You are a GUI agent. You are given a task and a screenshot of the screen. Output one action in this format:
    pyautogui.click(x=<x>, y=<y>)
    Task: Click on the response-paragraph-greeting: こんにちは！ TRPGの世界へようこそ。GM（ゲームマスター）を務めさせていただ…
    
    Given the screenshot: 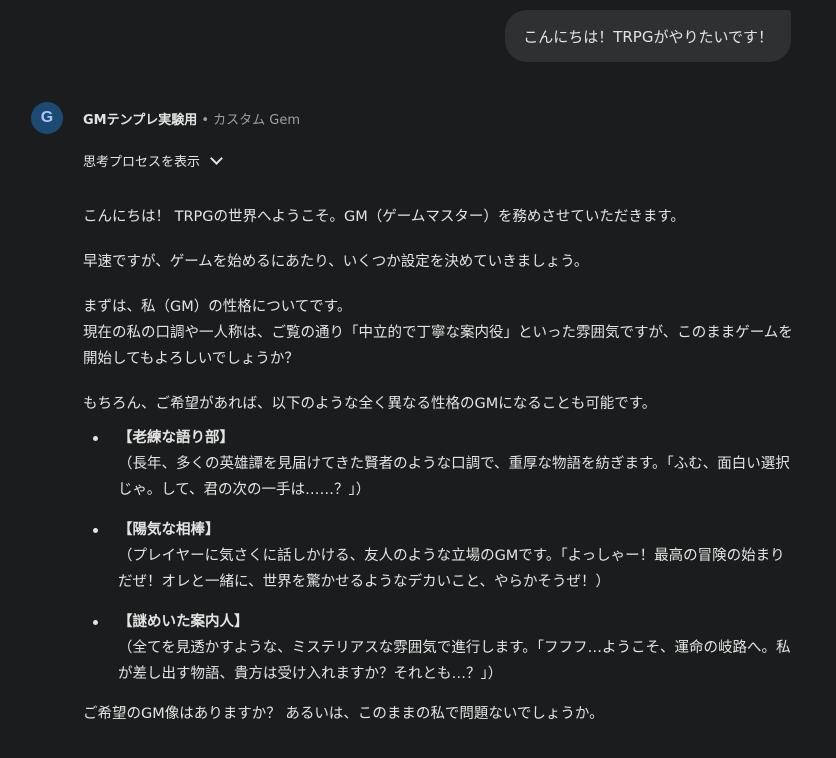 What is the action you would take?
    pyautogui.click(x=384, y=217)
    